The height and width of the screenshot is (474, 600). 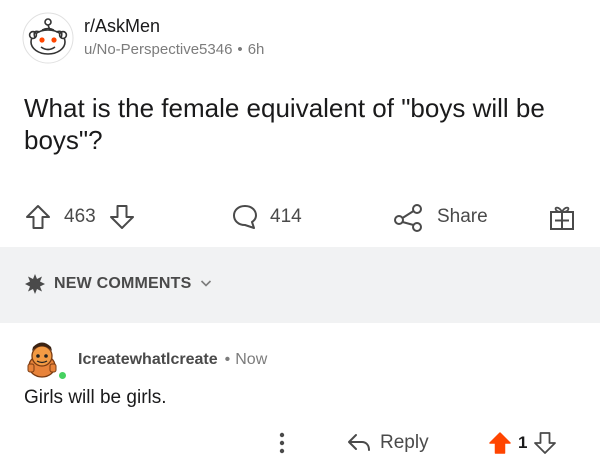 What do you see at coordinates (286, 216) in the screenshot?
I see `comment-count: 414` at bounding box center [286, 216].